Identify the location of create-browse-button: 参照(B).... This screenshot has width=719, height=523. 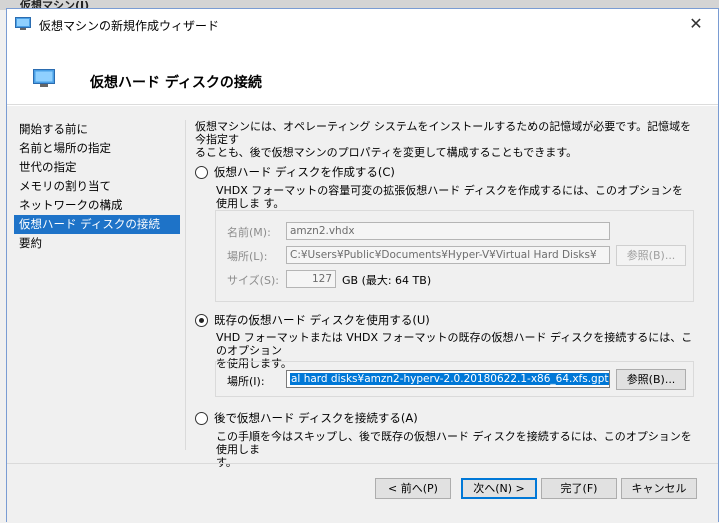
(651, 255).